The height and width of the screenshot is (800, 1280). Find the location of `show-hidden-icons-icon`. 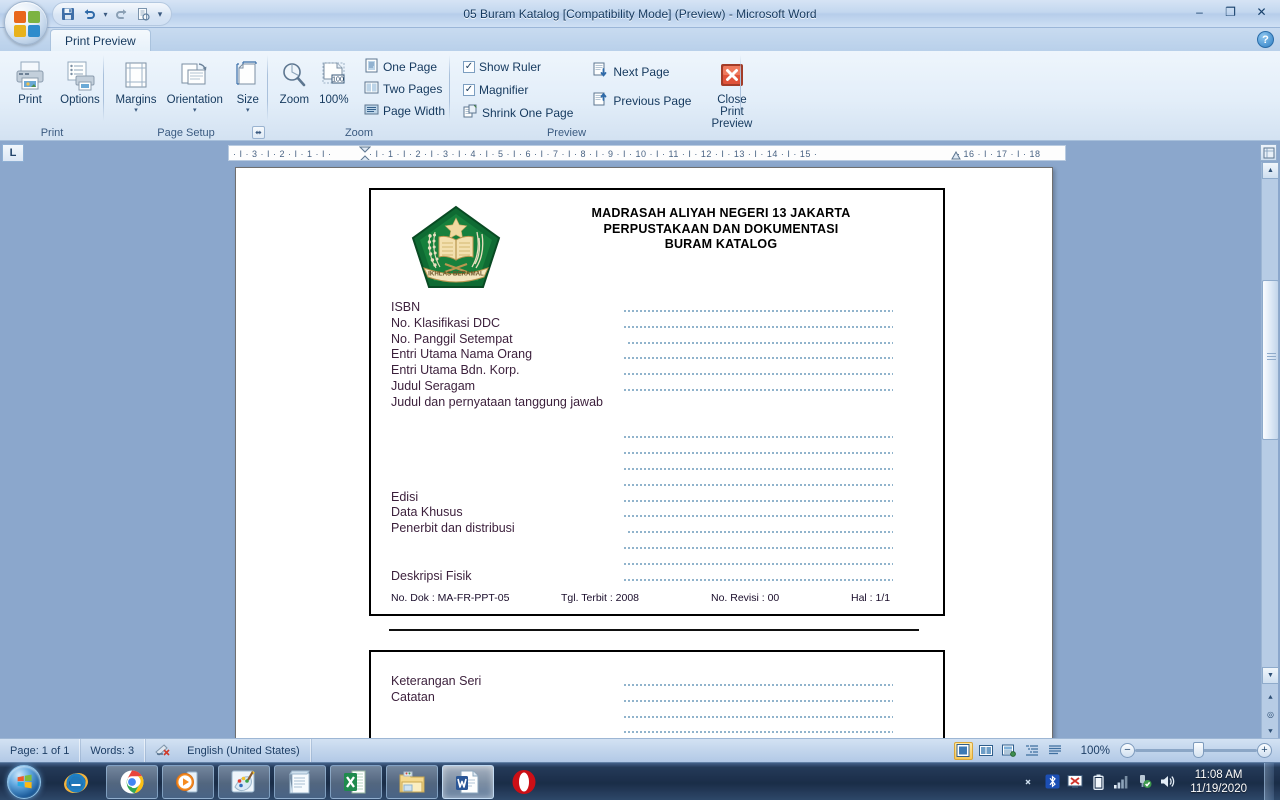

show-hidden-icons-icon is located at coordinates (1029, 782).